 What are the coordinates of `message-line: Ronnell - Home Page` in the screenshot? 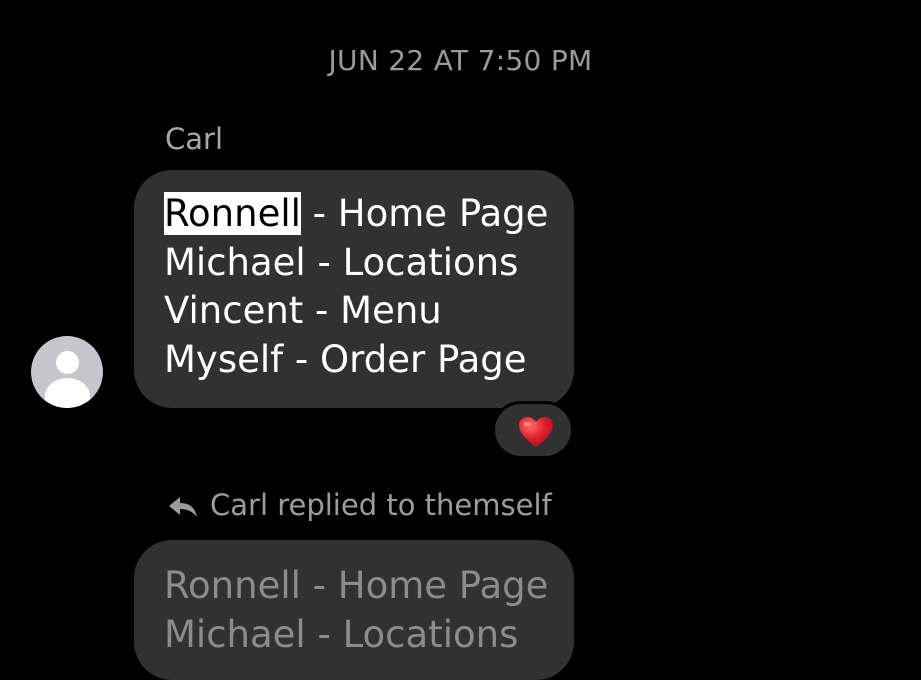 It's located at (356, 214).